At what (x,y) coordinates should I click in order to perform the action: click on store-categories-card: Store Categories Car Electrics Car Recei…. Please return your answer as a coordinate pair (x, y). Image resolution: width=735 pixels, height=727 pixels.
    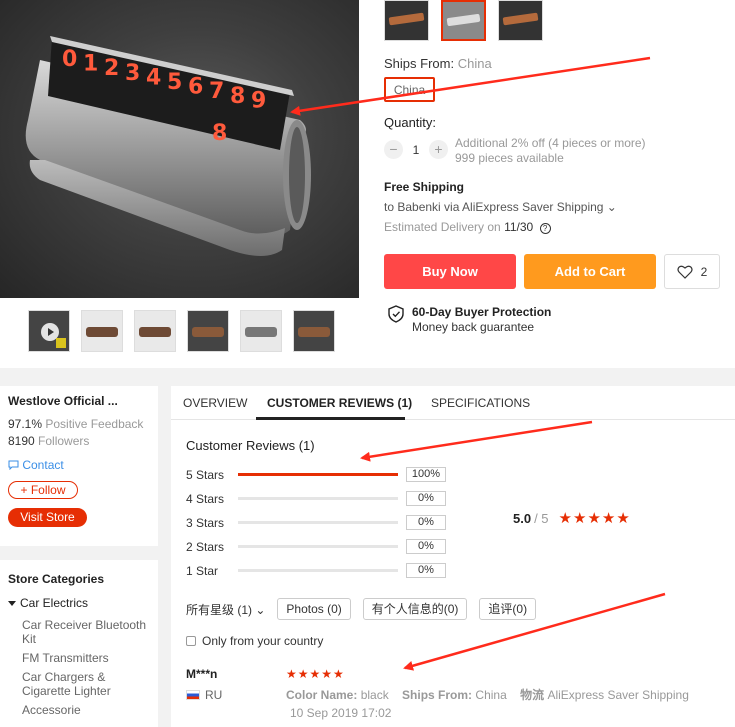
    Looking at the image, I should click on (79, 643).